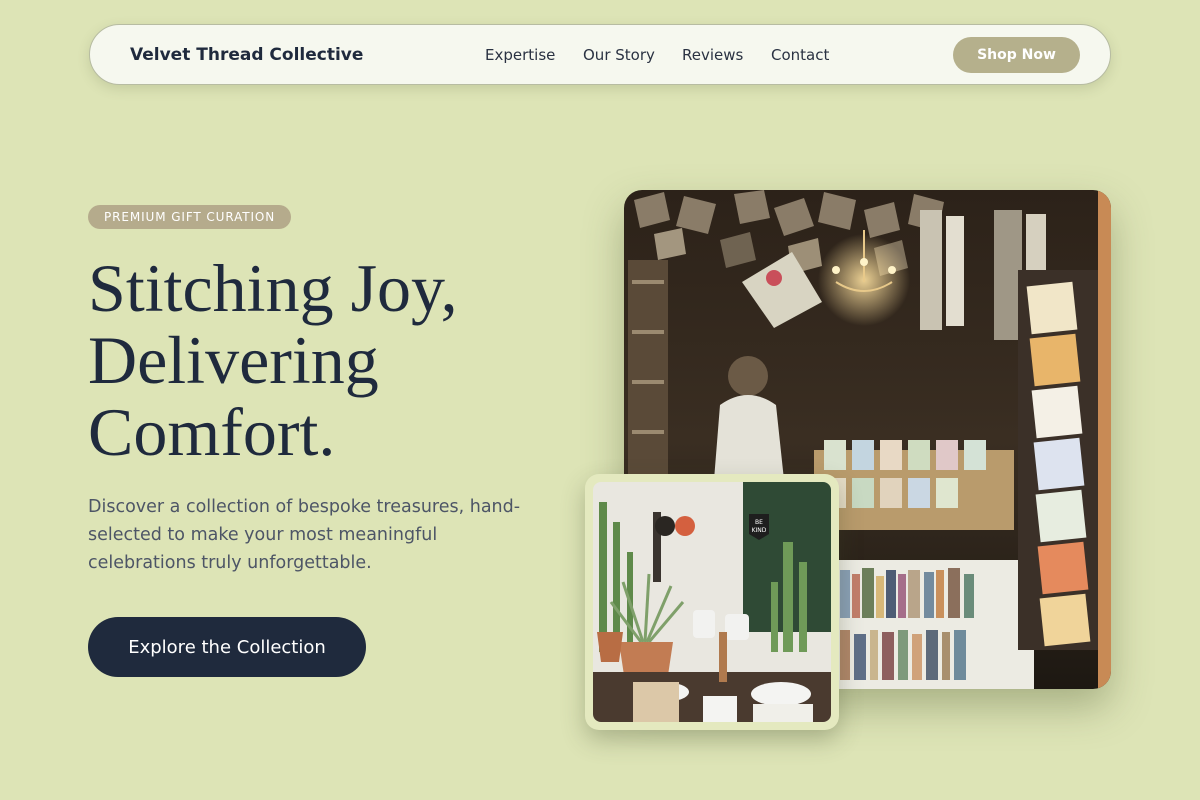 The width and height of the screenshot is (1200, 800). I want to click on plants-pottery-illustration: BE KIND, so click(712, 602).